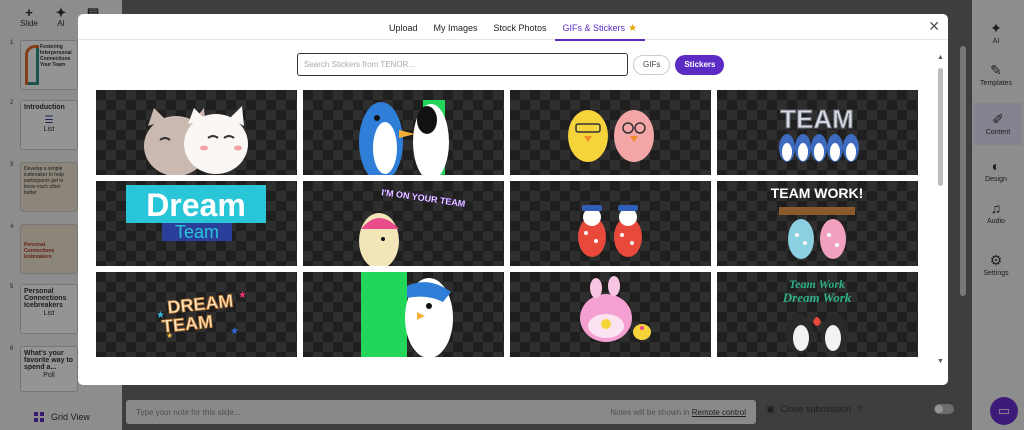 Image resolution: width=1024 pixels, height=430 pixels. What do you see at coordinates (611, 136) in the screenshot?
I see `chicks-illustration` at bounding box center [611, 136].